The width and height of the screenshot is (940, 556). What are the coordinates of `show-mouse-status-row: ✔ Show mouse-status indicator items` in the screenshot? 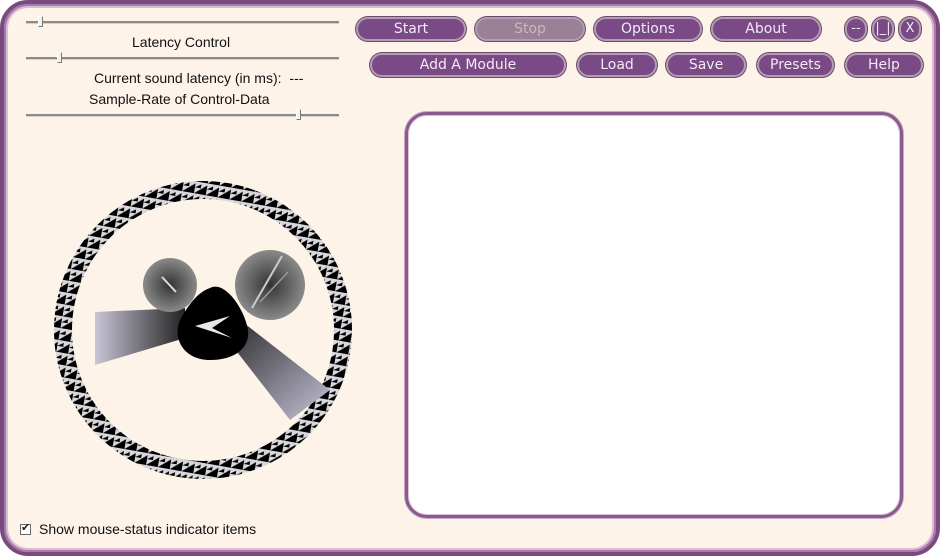 It's located at (138, 529).